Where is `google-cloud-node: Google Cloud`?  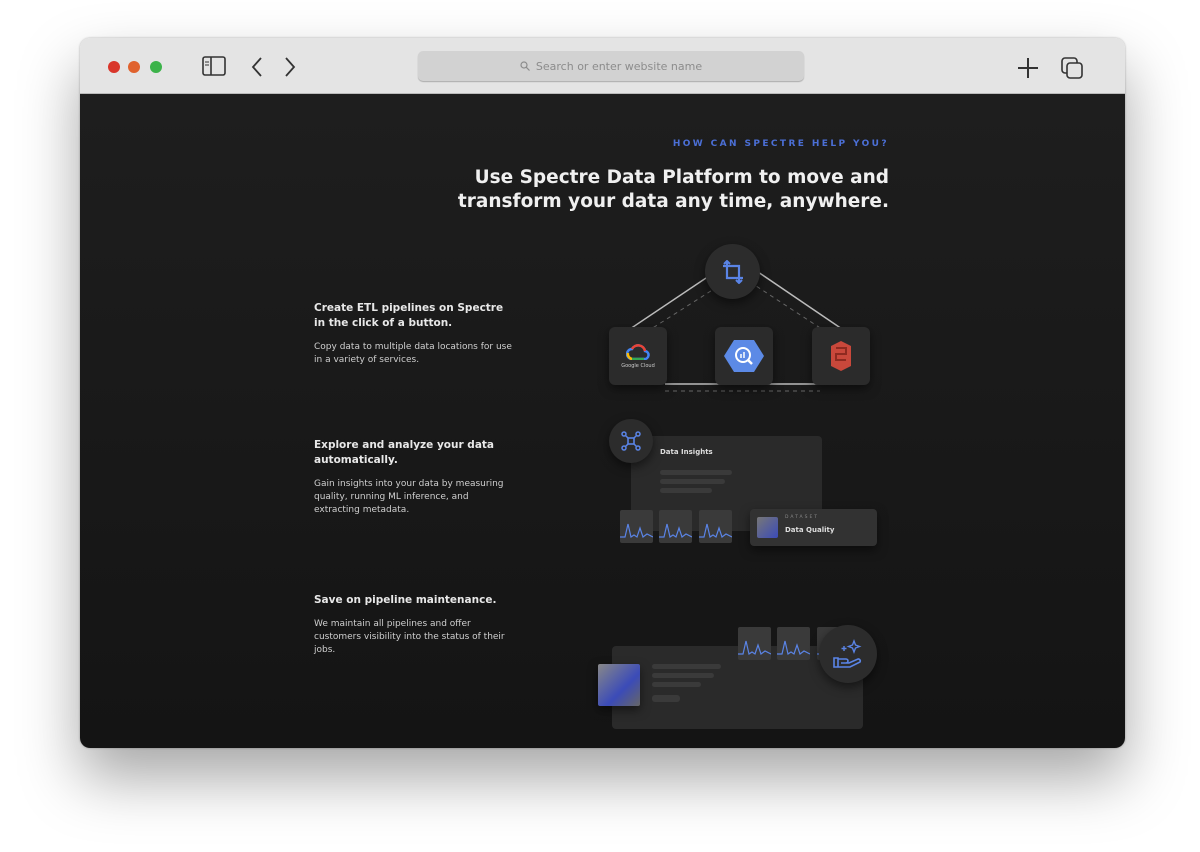
google-cloud-node: Google Cloud is located at coordinates (638, 356).